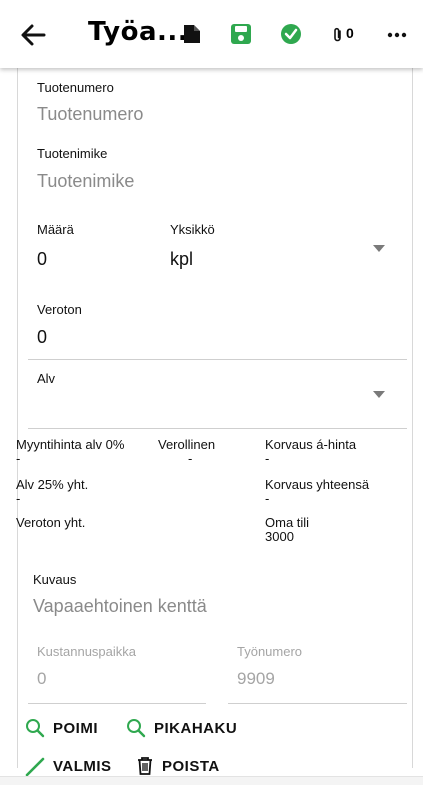 This screenshot has height=785, width=423. What do you see at coordinates (217, 359) in the screenshot?
I see `veroton-underline` at bounding box center [217, 359].